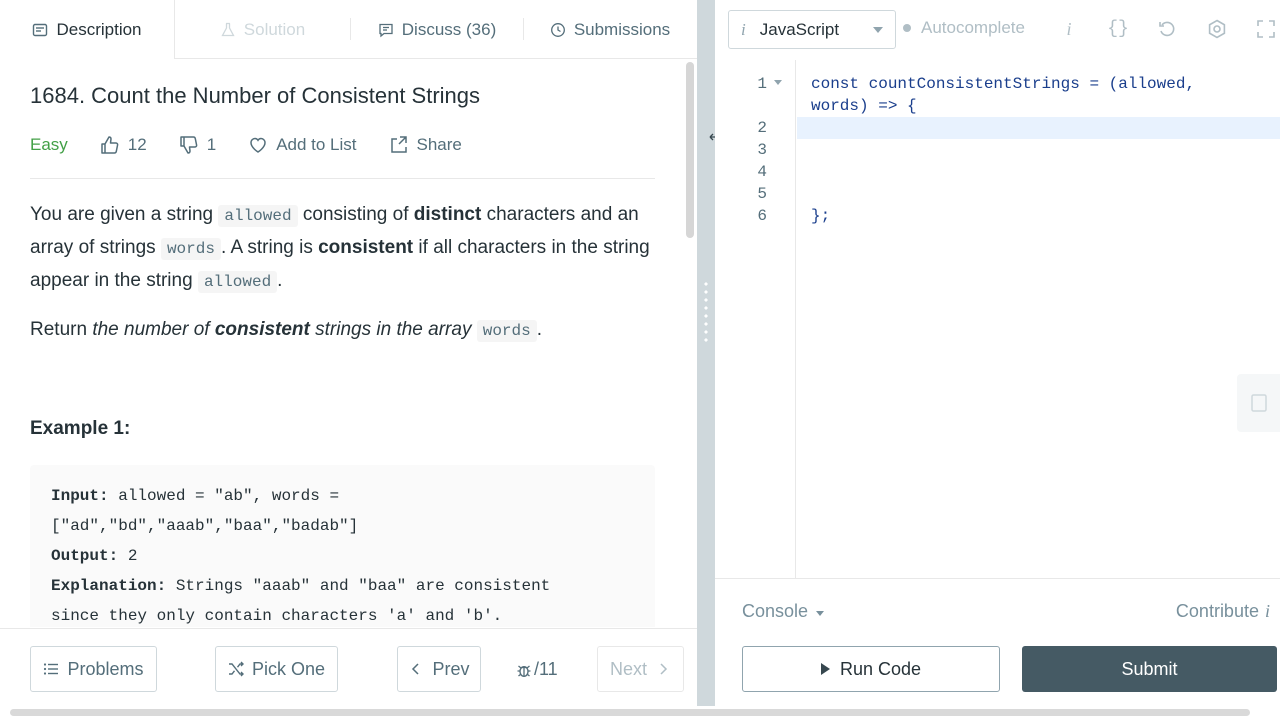  Describe the element at coordinates (85, 556) in the screenshot. I see `output-label: Output:` at that location.